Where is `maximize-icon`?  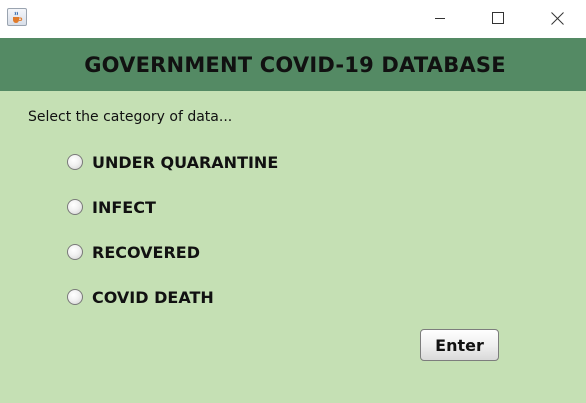 maximize-icon is located at coordinates (498, 18).